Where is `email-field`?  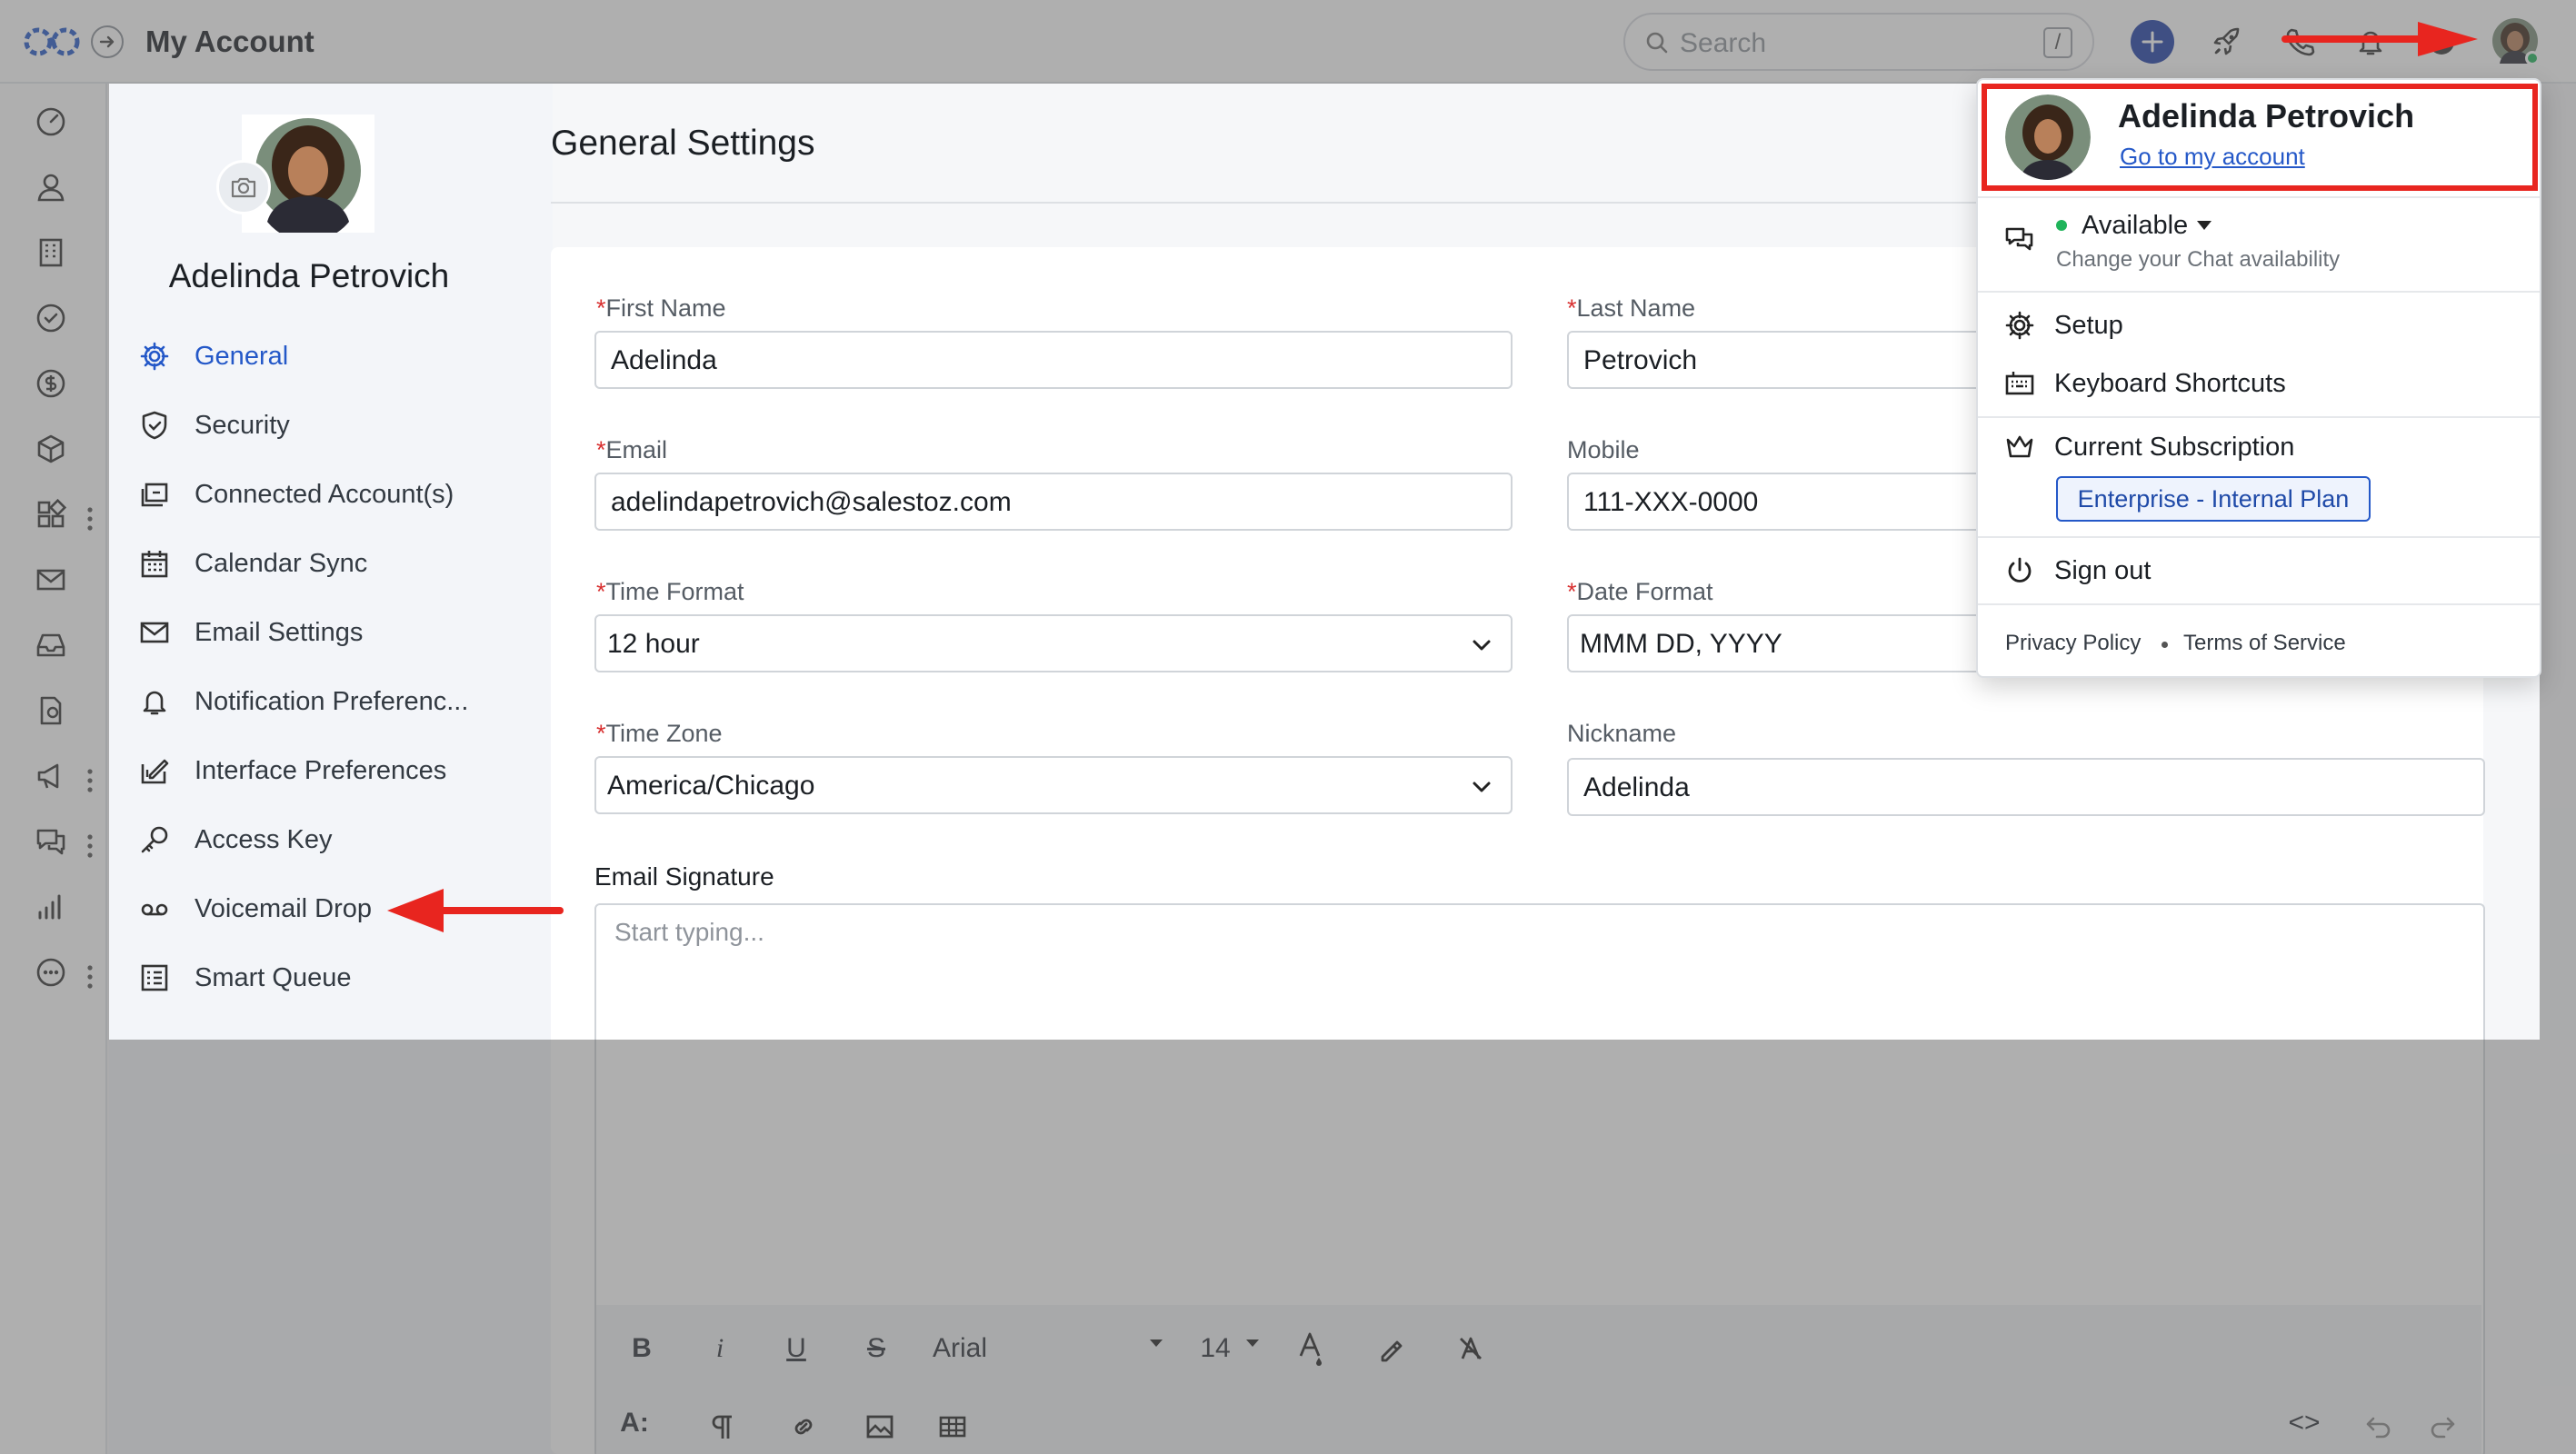 email-field is located at coordinates (1053, 502).